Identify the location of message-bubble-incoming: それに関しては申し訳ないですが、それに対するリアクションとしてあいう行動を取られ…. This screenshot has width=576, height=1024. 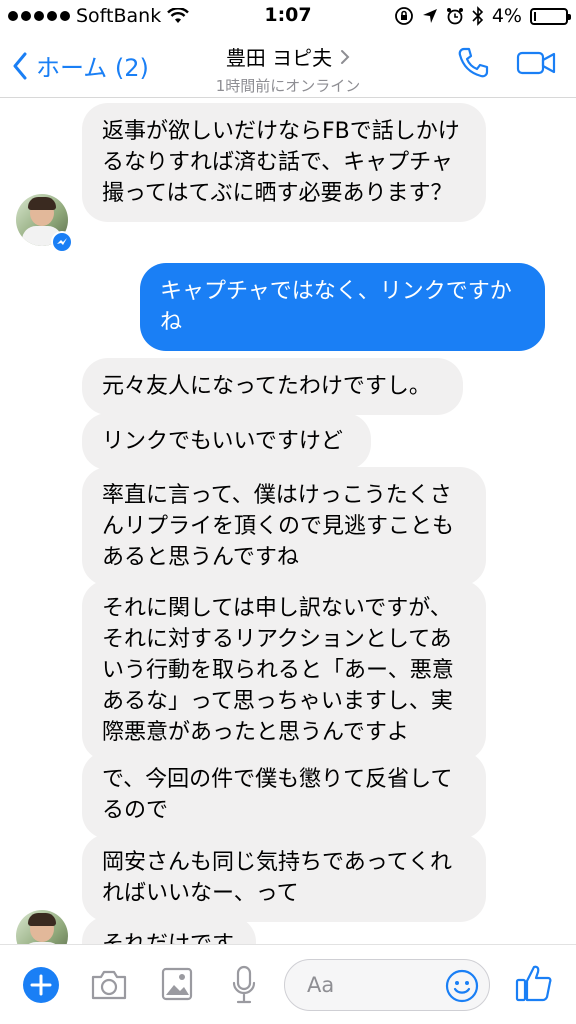
(284, 670).